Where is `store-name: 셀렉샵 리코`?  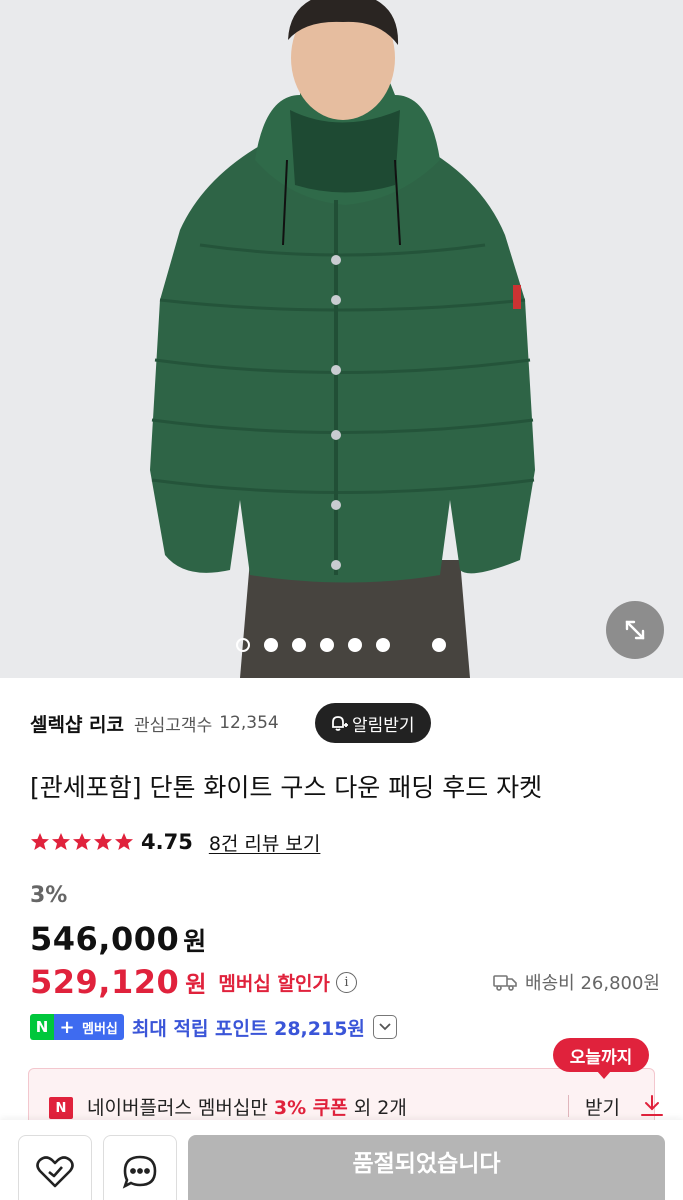 store-name: 셀렉샵 리코 is located at coordinates (77, 723).